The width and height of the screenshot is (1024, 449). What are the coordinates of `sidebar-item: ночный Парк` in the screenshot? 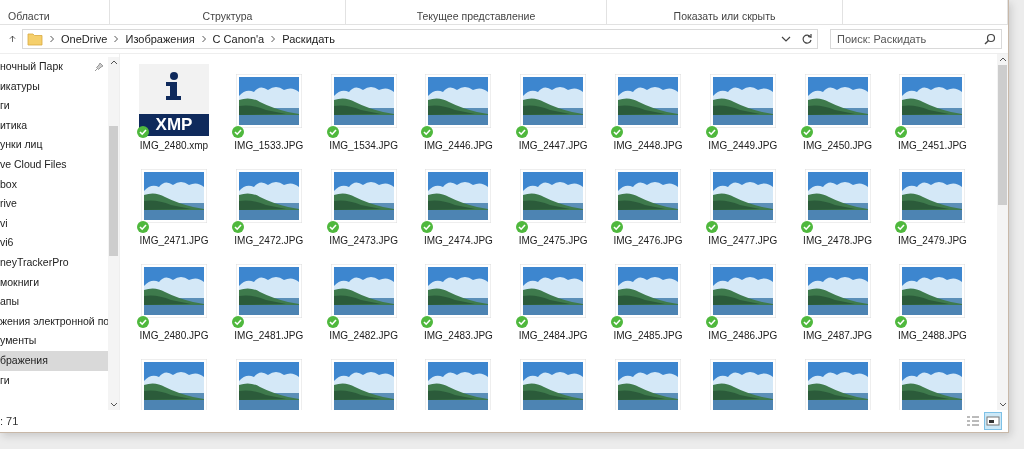 It's located at (54, 67).